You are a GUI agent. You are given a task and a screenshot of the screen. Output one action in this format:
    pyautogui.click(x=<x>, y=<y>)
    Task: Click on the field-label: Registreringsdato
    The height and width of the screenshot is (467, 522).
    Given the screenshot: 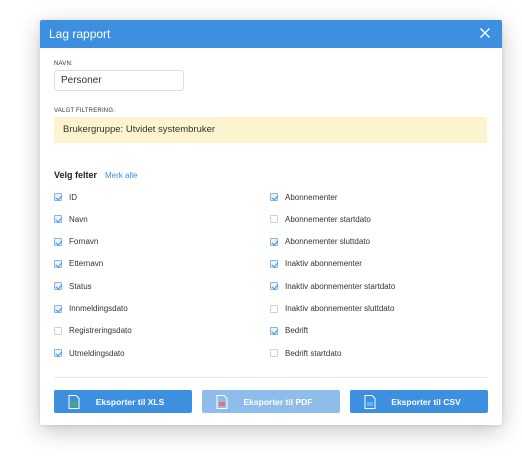 What is the action you would take?
    pyautogui.click(x=100, y=331)
    